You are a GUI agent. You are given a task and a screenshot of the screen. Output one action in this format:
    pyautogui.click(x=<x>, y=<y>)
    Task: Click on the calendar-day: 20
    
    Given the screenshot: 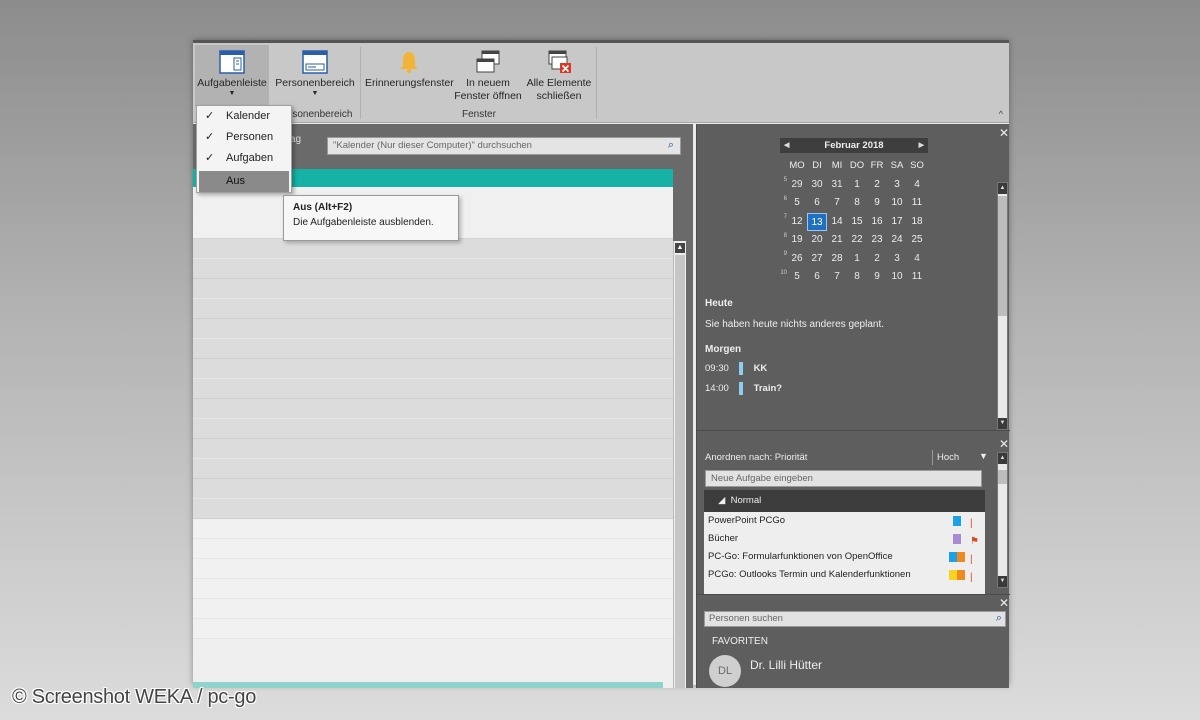 What is the action you would take?
    pyautogui.click(x=817, y=240)
    